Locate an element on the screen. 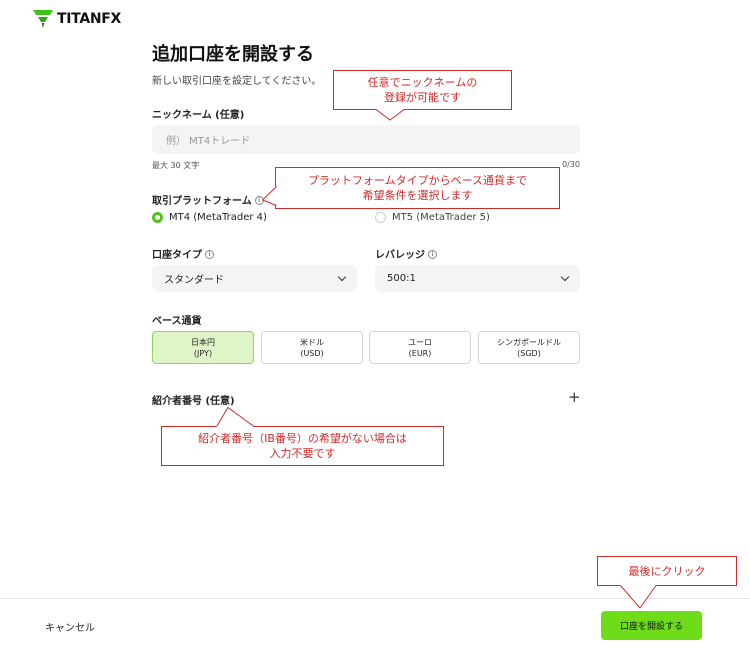  annotation-submit: 最後にクリック is located at coordinates (667, 571).